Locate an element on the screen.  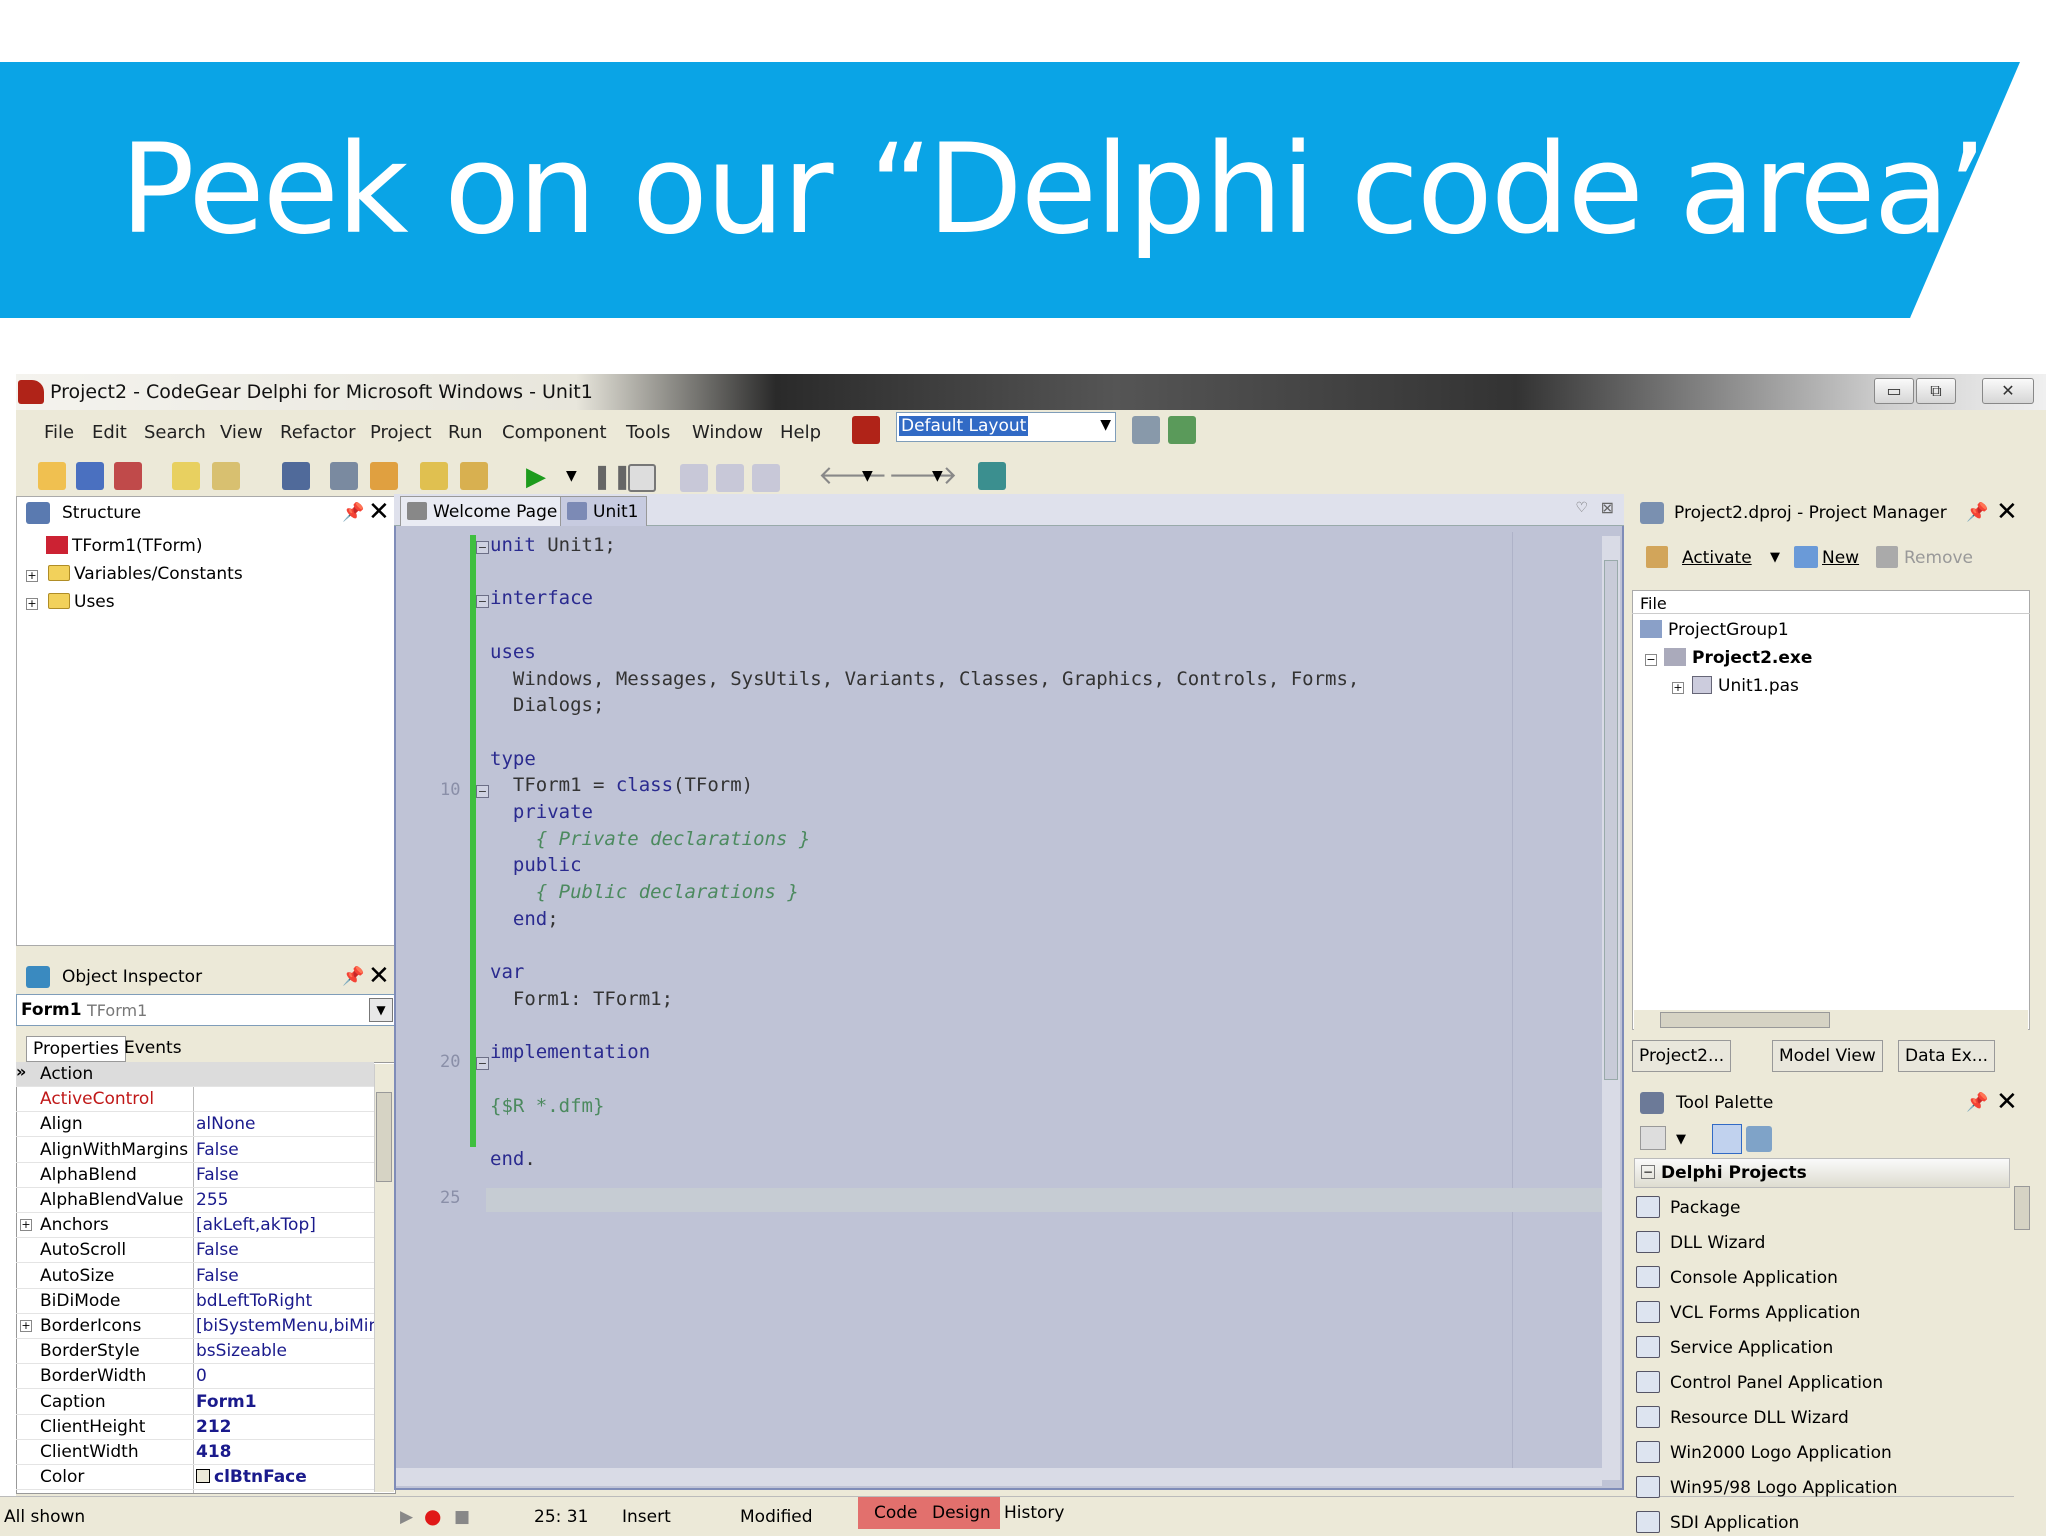
stop-macro-icon: ■ is located at coordinates (462, 1517).